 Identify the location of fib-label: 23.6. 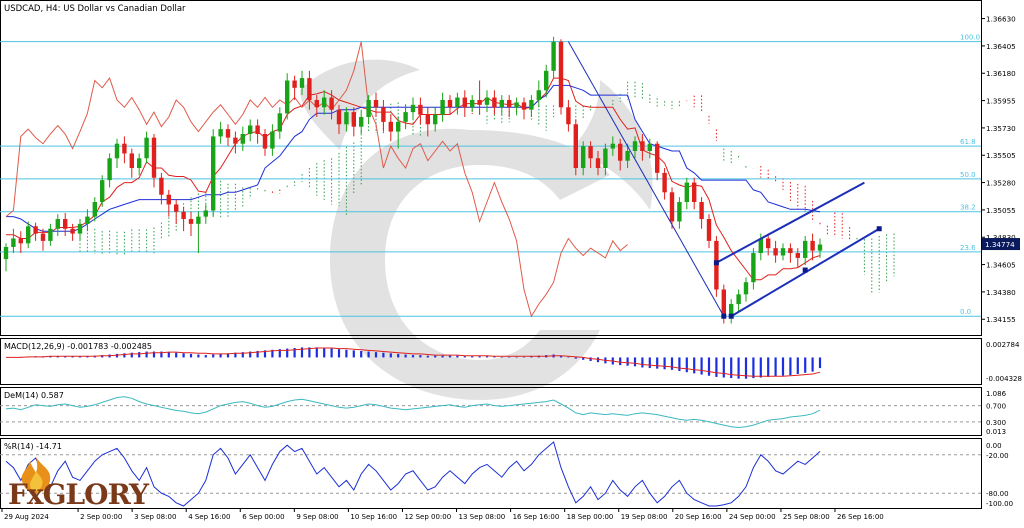
(968, 248).